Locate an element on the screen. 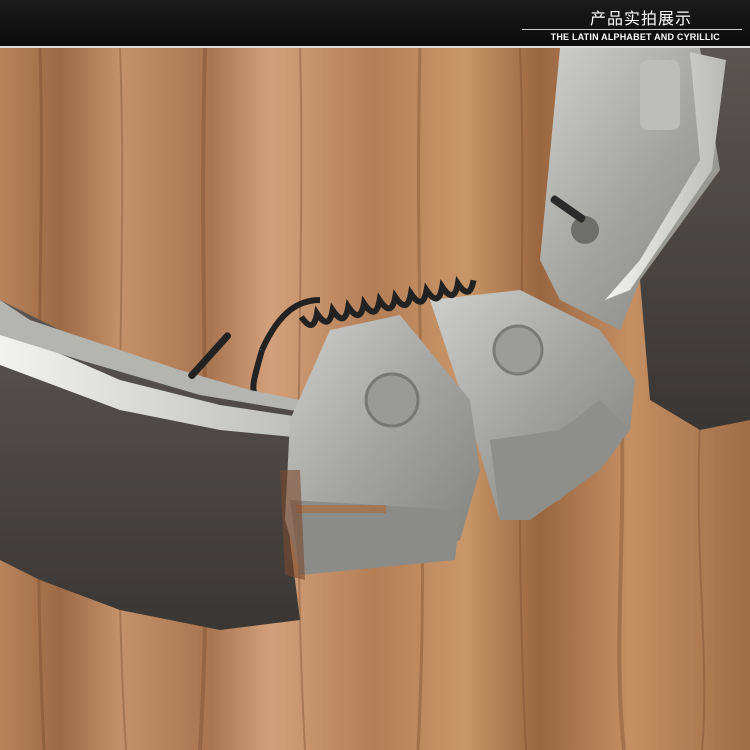 The image size is (750, 750). banner-title: 产品实拍展示 is located at coordinates (640, 18).